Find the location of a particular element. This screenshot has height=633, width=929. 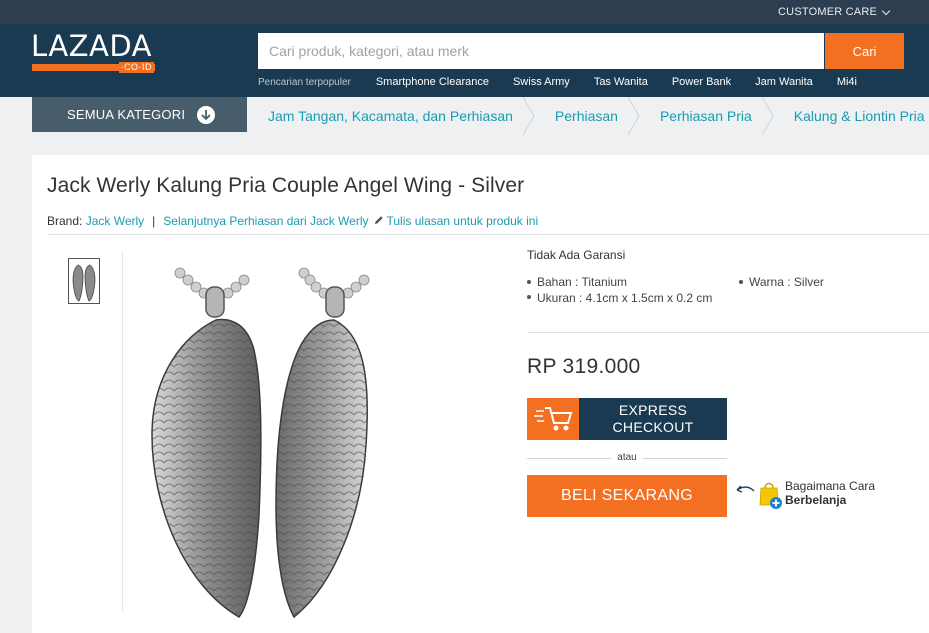

popular-link: Jam Wanita is located at coordinates (784, 82).